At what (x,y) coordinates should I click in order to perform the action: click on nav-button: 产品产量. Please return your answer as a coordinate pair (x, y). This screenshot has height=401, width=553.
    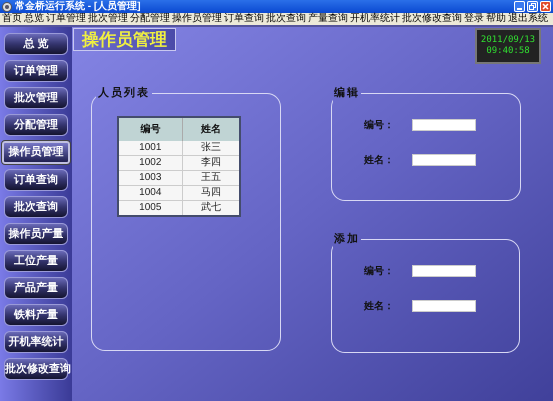
    Looking at the image, I should click on (36, 288).